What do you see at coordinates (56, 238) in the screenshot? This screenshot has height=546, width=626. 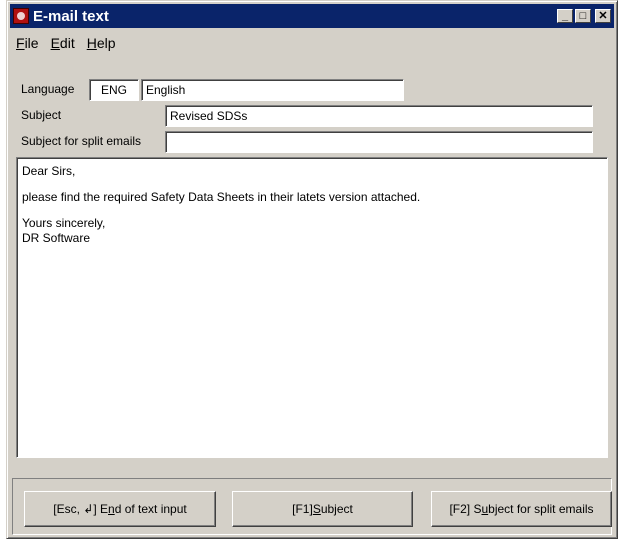 I see `signature-line: DR Software` at bounding box center [56, 238].